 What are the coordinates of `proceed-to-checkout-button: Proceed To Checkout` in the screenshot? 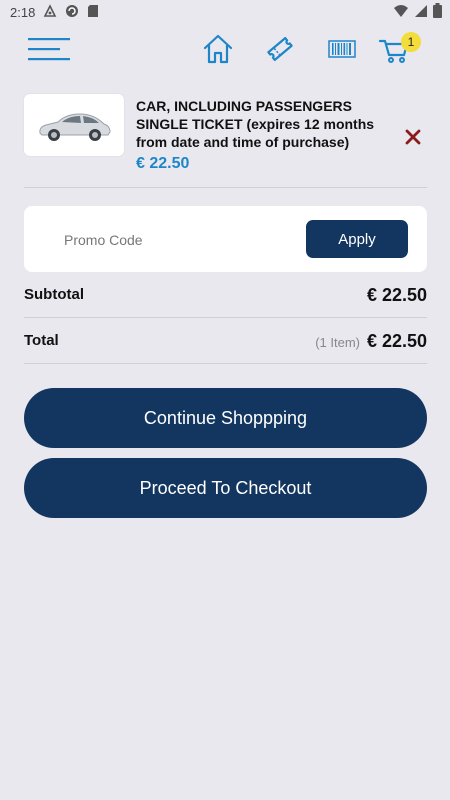 It's located at (225, 488).